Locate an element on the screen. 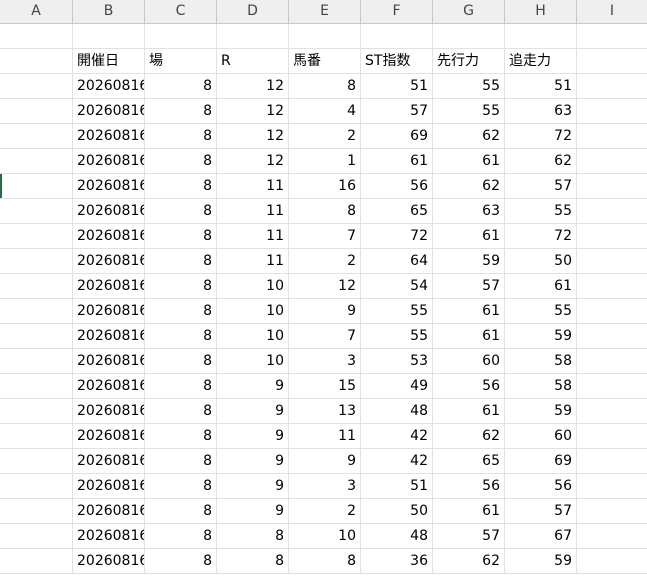 This screenshot has width=647, height=577. header-cell-chasing-power: 追走力 is located at coordinates (541, 61).